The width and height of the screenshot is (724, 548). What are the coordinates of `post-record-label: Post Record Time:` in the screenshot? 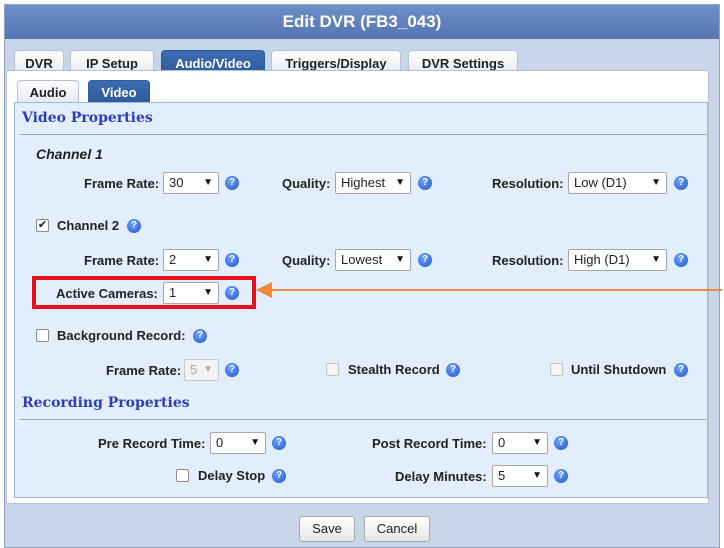 It's located at (429, 443).